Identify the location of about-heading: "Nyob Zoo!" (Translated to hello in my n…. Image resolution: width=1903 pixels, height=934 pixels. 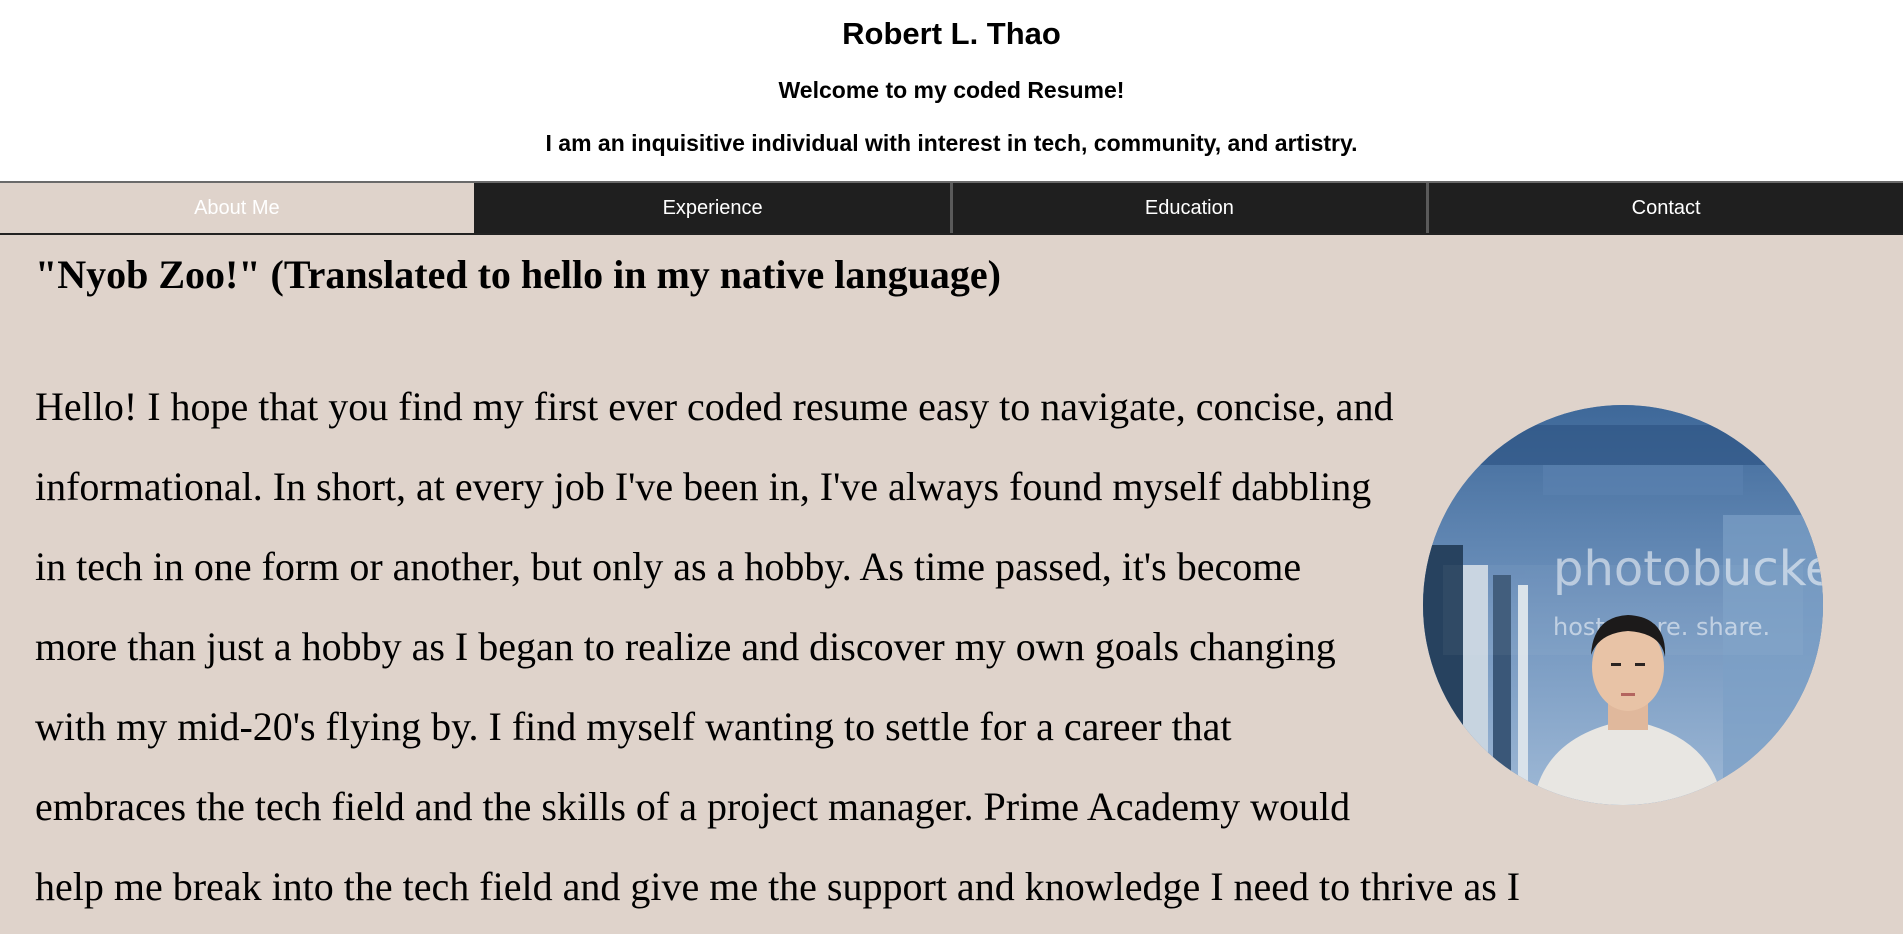
(518, 274).